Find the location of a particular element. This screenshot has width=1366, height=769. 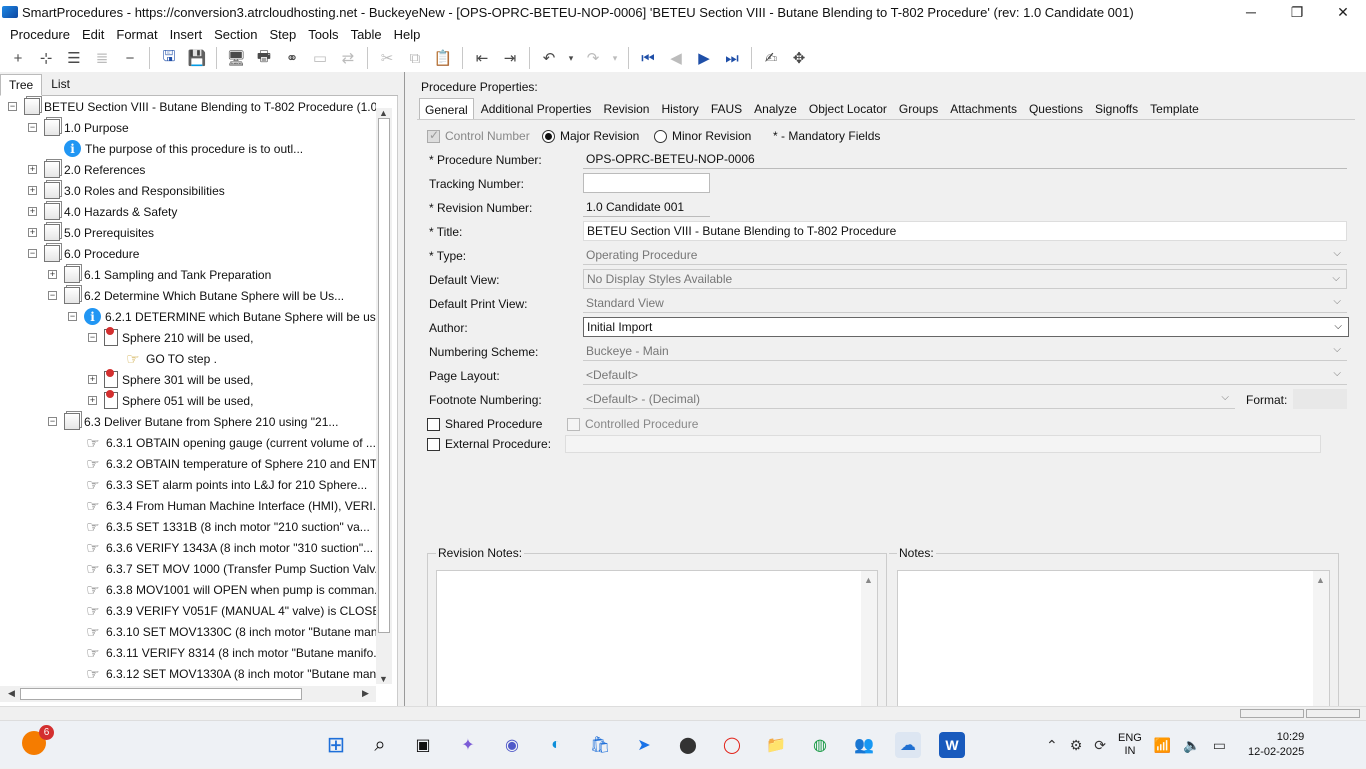

procedure-number-field: OPS-OPRC-BETEU-NOP-0006 is located at coordinates (965, 159).